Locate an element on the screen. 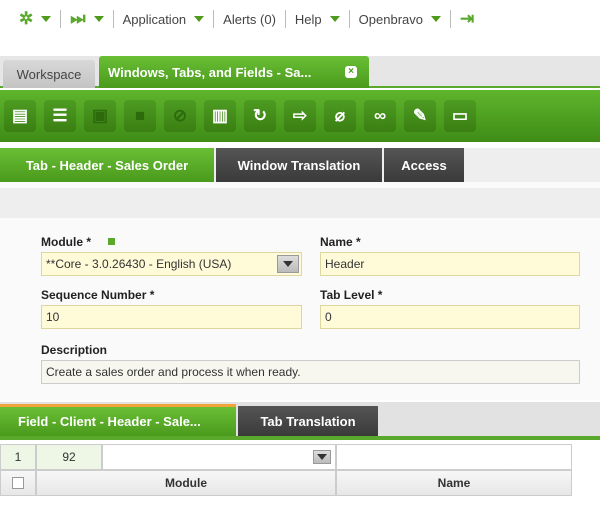  logout-button: ⇥ is located at coordinates (467, 19).